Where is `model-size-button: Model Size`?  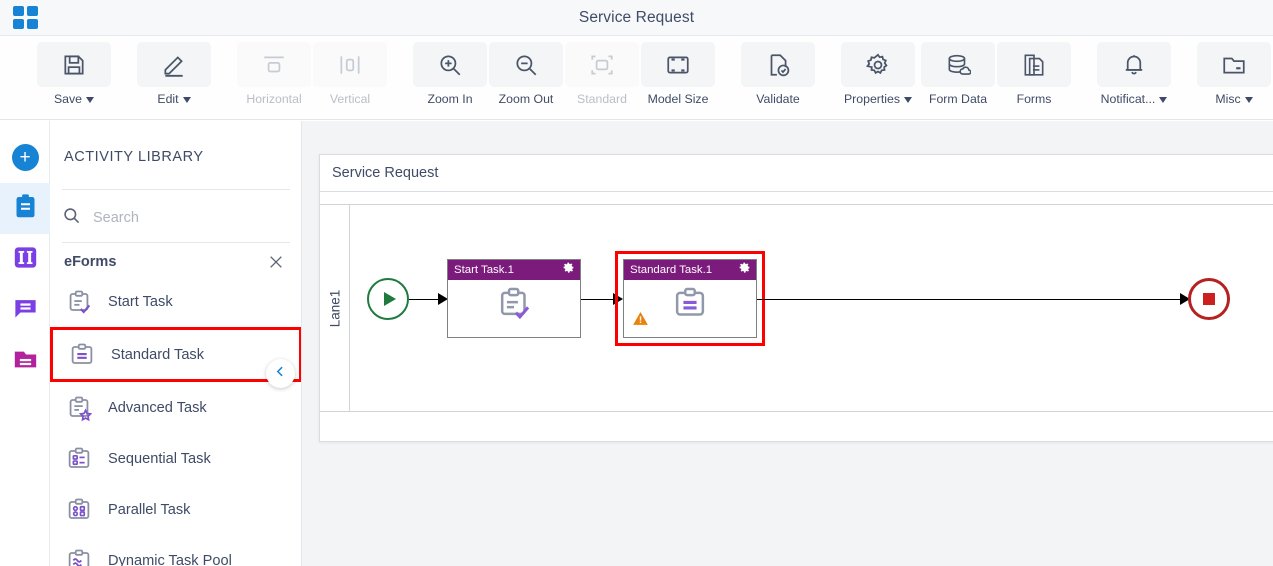
model-size-button: Model Size is located at coordinates (678, 78).